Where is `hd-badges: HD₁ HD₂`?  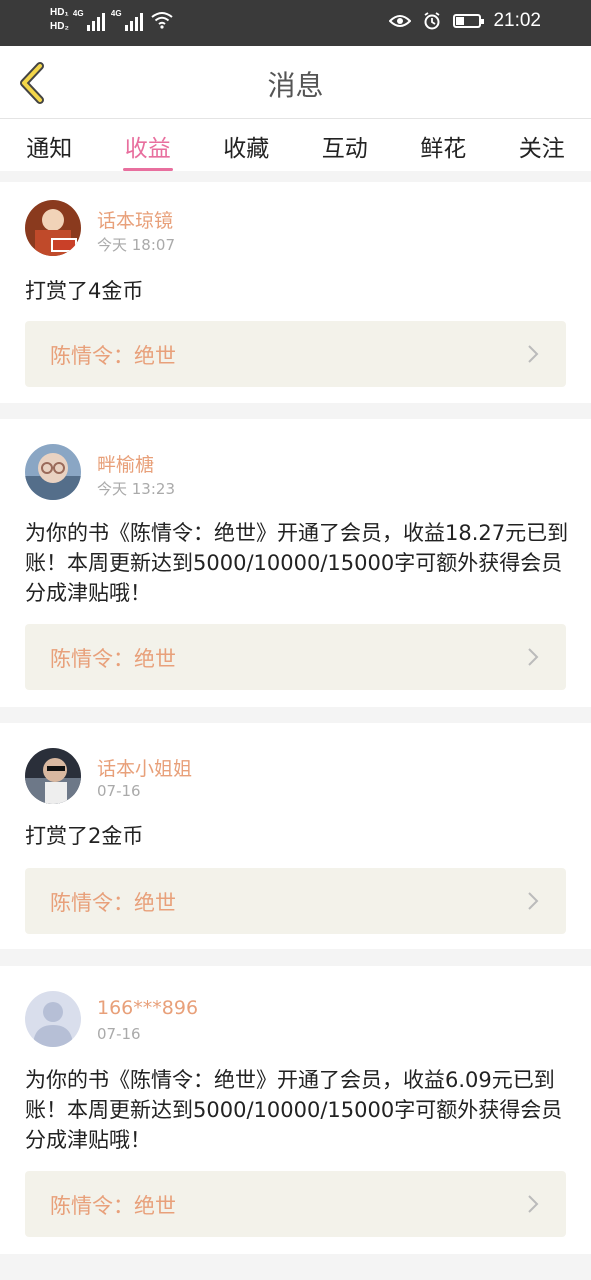 hd-badges: HD₁ HD₂ is located at coordinates (59, 20).